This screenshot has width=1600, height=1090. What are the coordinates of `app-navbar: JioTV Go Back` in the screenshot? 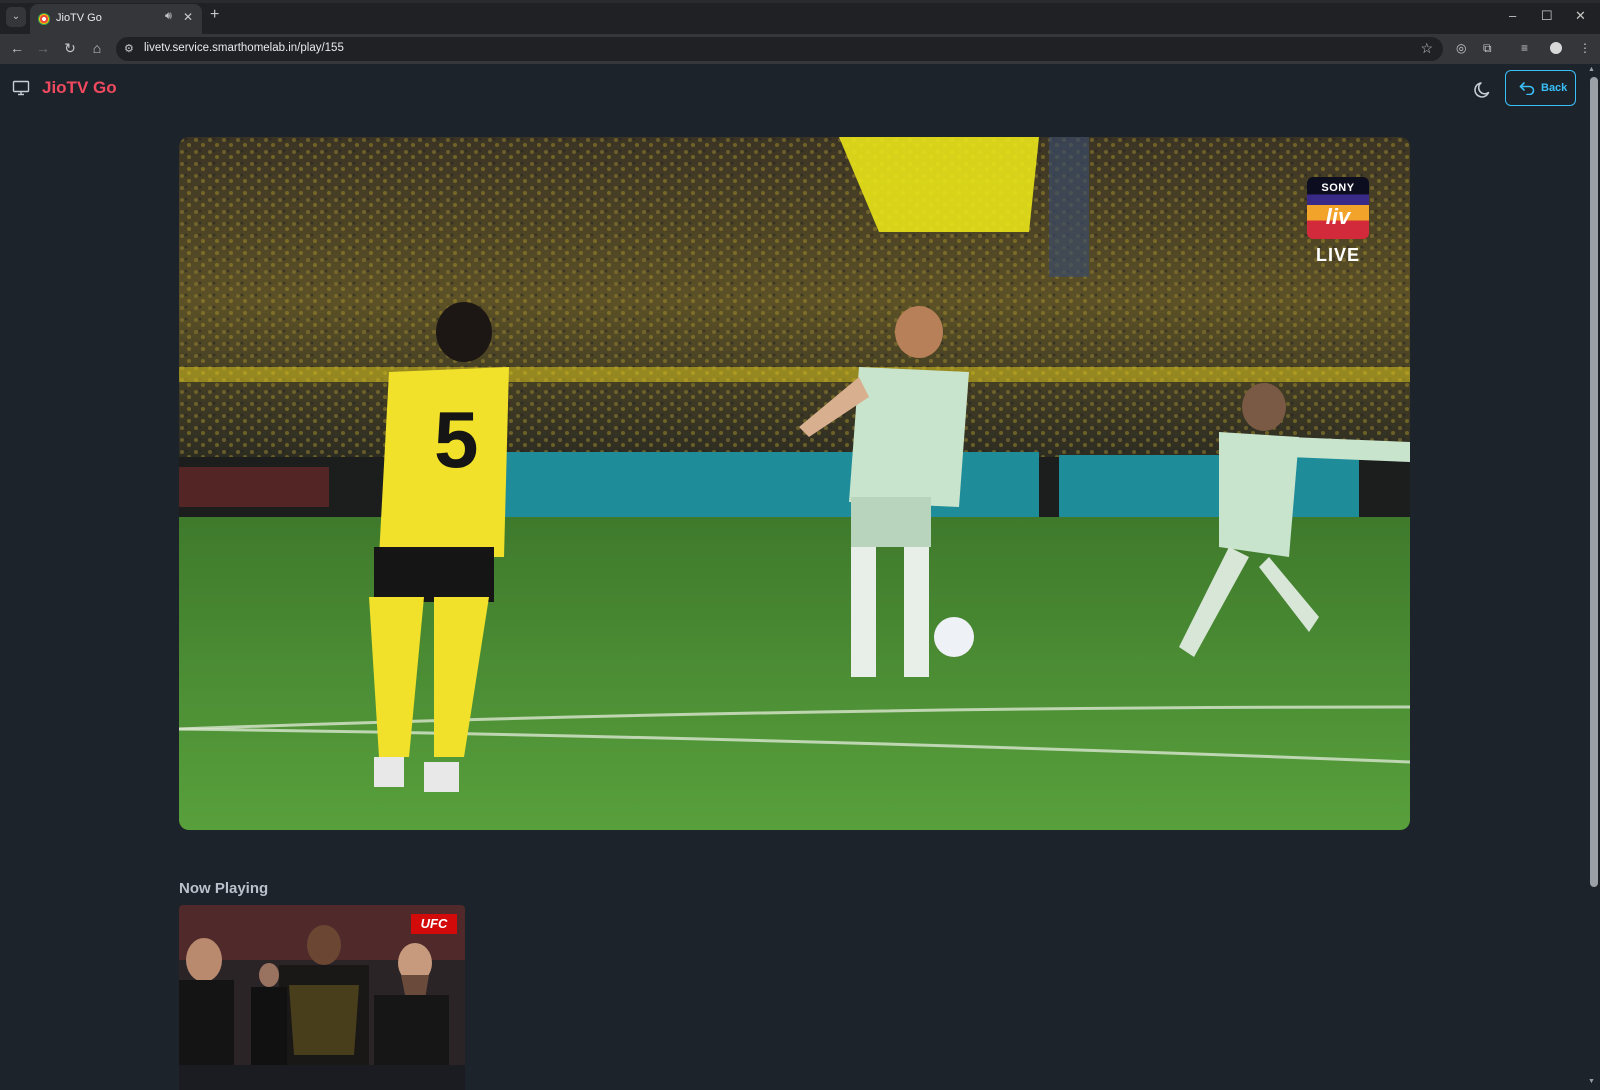 It's located at (793, 90).